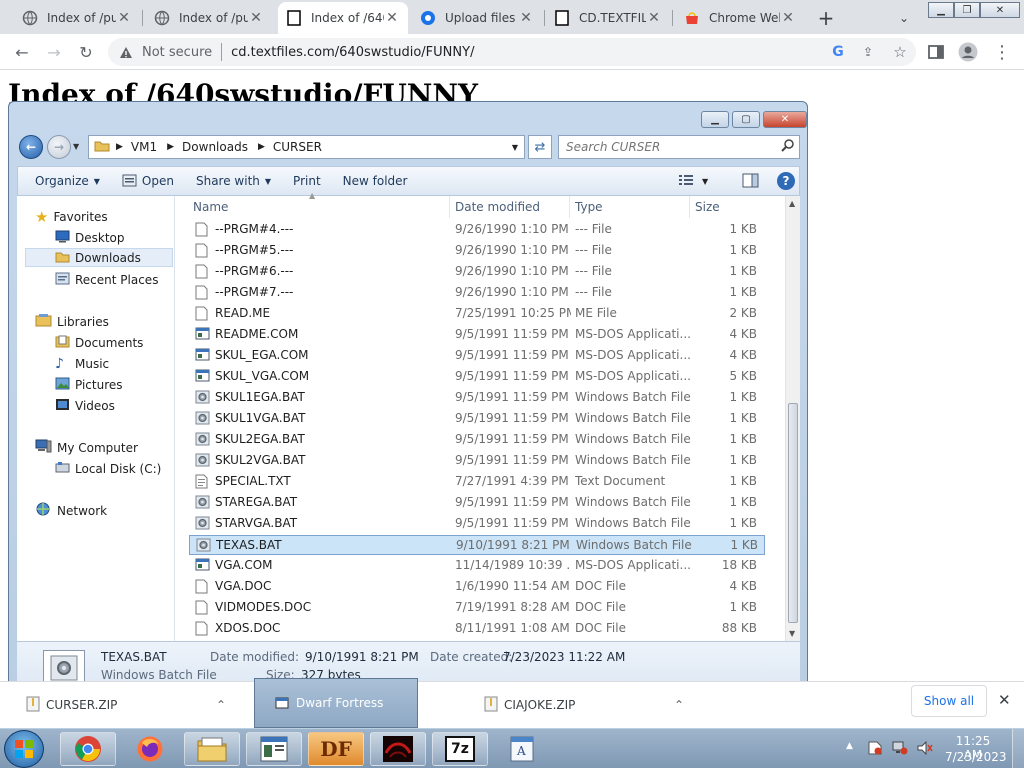 The height and width of the screenshot is (768, 1024). I want to click on tab-4-close-icon: ✕, so click(526, 18).